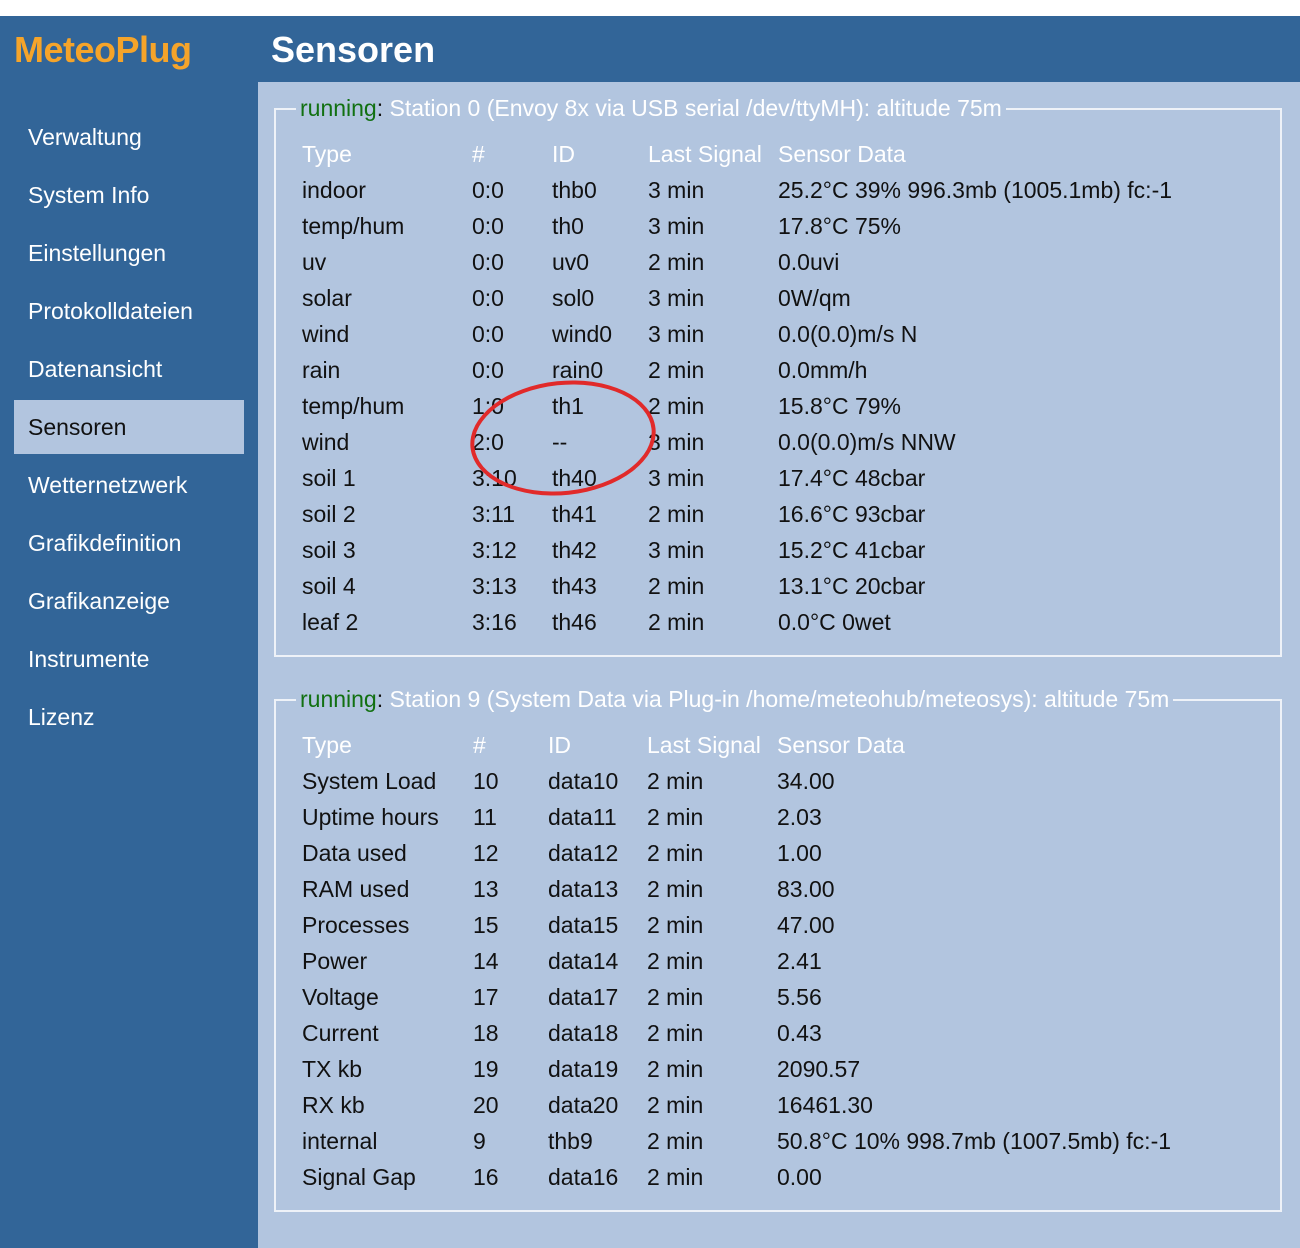  I want to click on cell-sensor-data: 47.00, so click(806, 925).